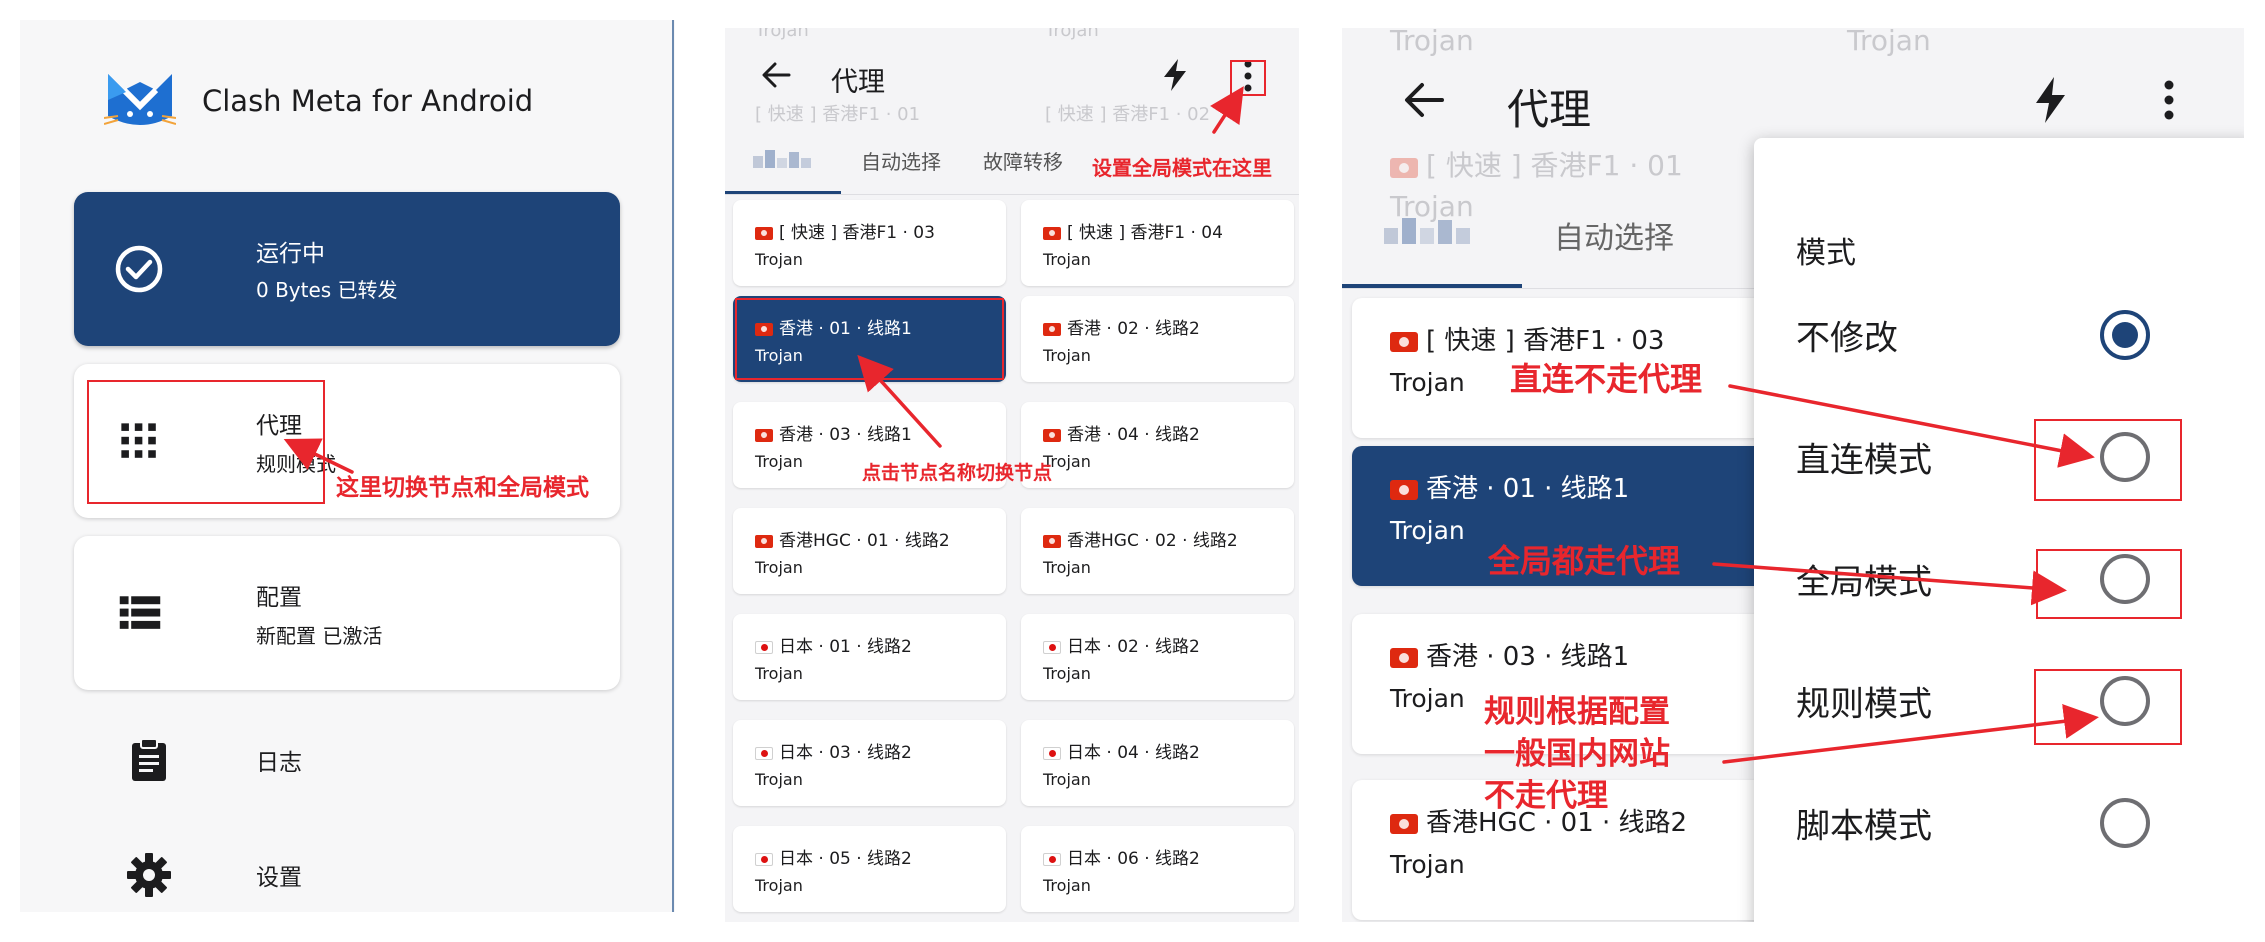 Image resolution: width=2265 pixels, height=942 pixels. What do you see at coordinates (1606, 379) in the screenshot?
I see `annotation-direct: 直连不走代理` at bounding box center [1606, 379].